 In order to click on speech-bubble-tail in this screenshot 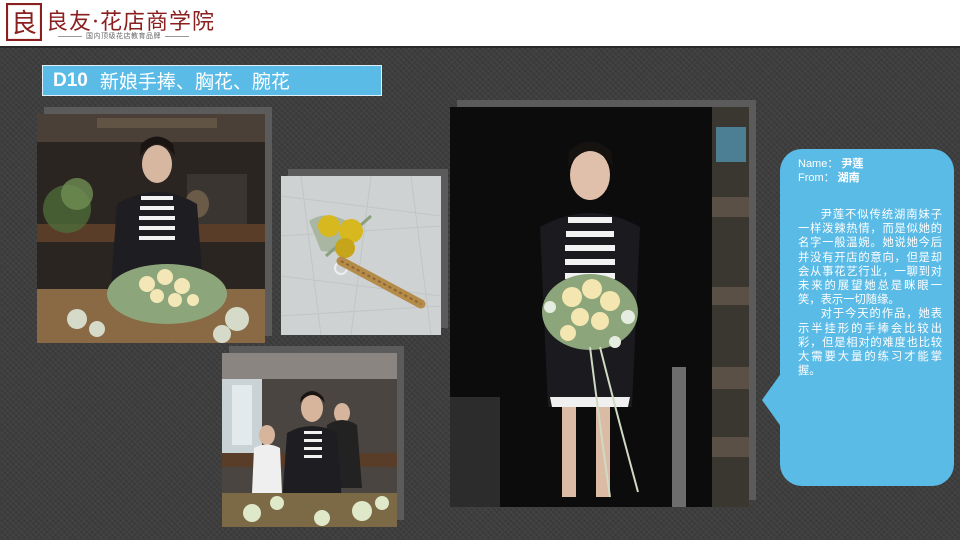, I will do `click(772, 400)`.